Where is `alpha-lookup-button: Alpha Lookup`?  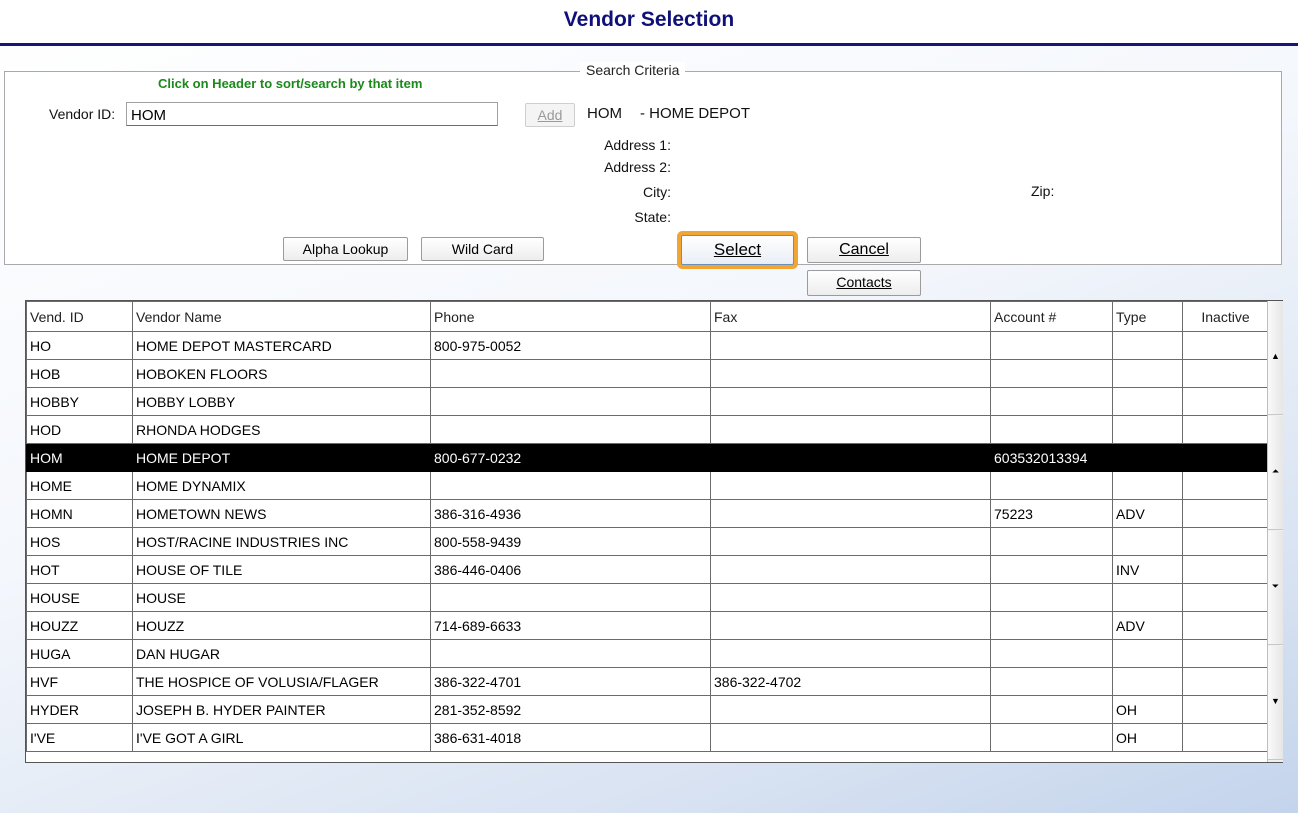
alpha-lookup-button: Alpha Lookup is located at coordinates (345, 249).